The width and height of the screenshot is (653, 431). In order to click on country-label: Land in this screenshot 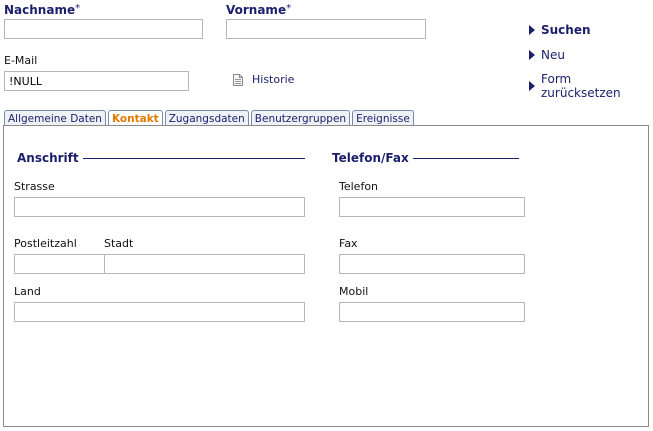, I will do `click(27, 291)`.